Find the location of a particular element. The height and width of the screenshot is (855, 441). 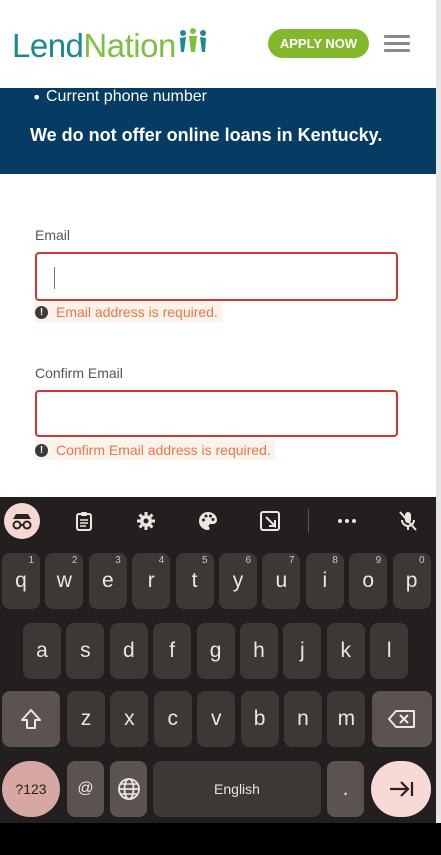

key-d: d is located at coordinates (128, 651).